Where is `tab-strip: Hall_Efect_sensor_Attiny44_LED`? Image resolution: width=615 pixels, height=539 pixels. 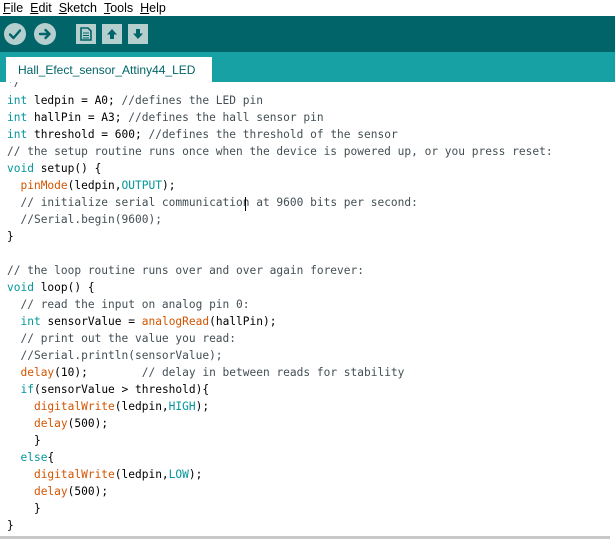 tab-strip: Hall_Efect_sensor_Attiny44_LED is located at coordinates (307, 67).